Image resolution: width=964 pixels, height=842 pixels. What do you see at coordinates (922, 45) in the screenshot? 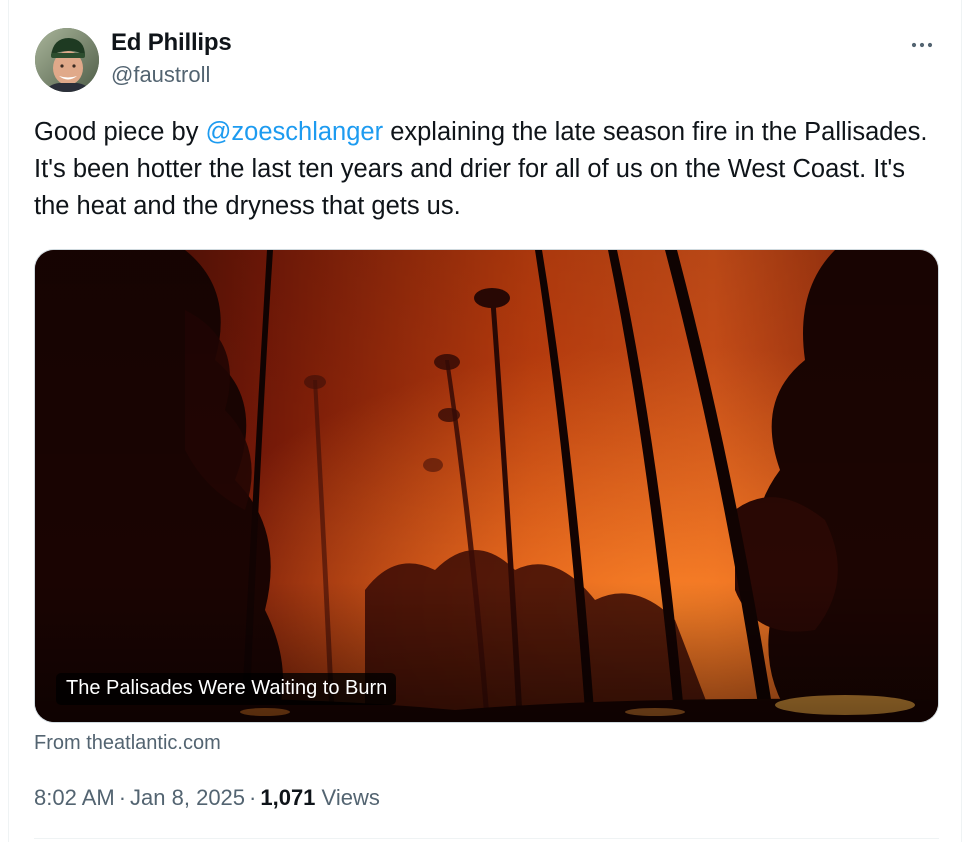
I see `more-options-icon` at bounding box center [922, 45].